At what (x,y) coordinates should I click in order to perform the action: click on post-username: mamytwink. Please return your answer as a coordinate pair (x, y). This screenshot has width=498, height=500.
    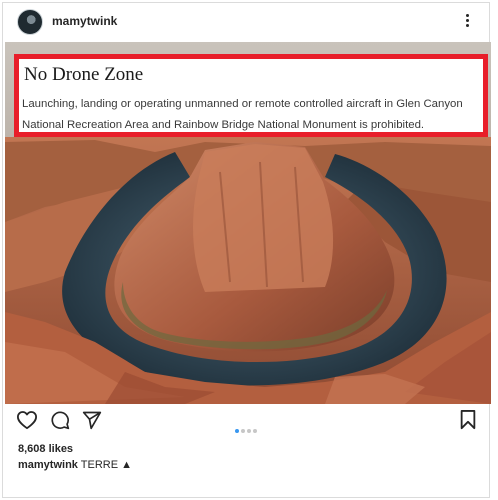
    Looking at the image, I should click on (84, 21).